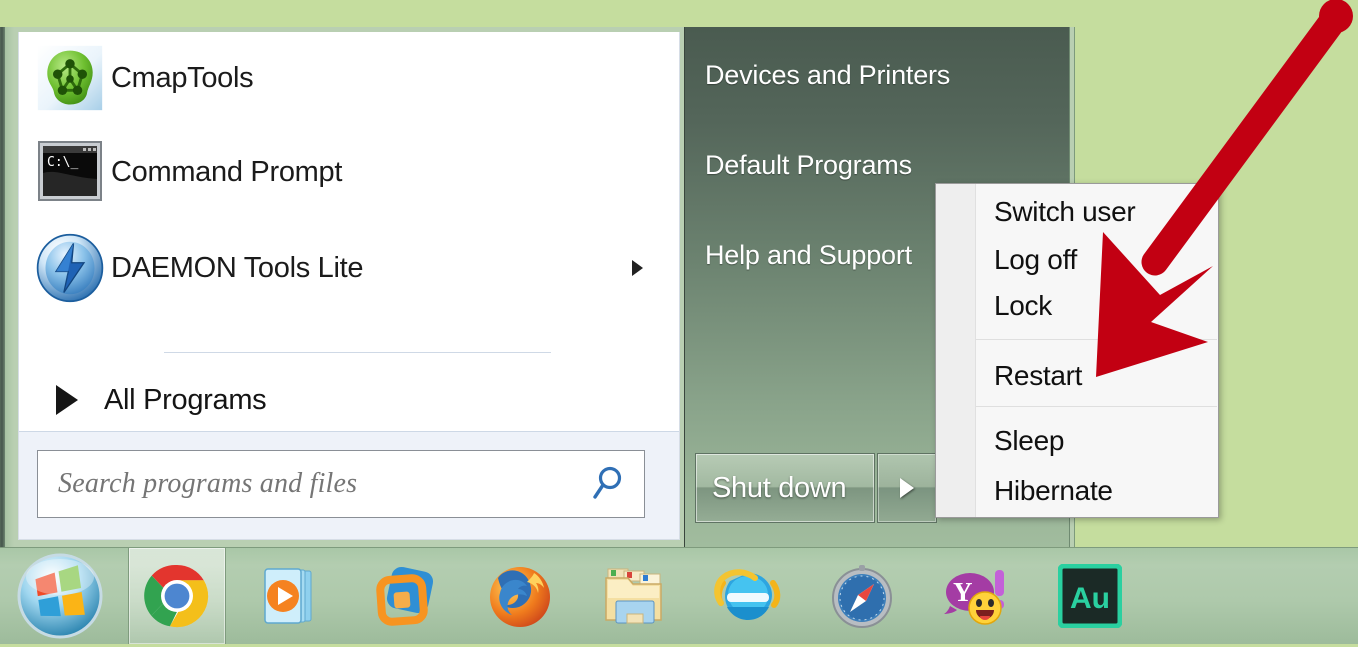  I want to click on taskbar-button-yahoo-messenger: Y, so click(976, 596).